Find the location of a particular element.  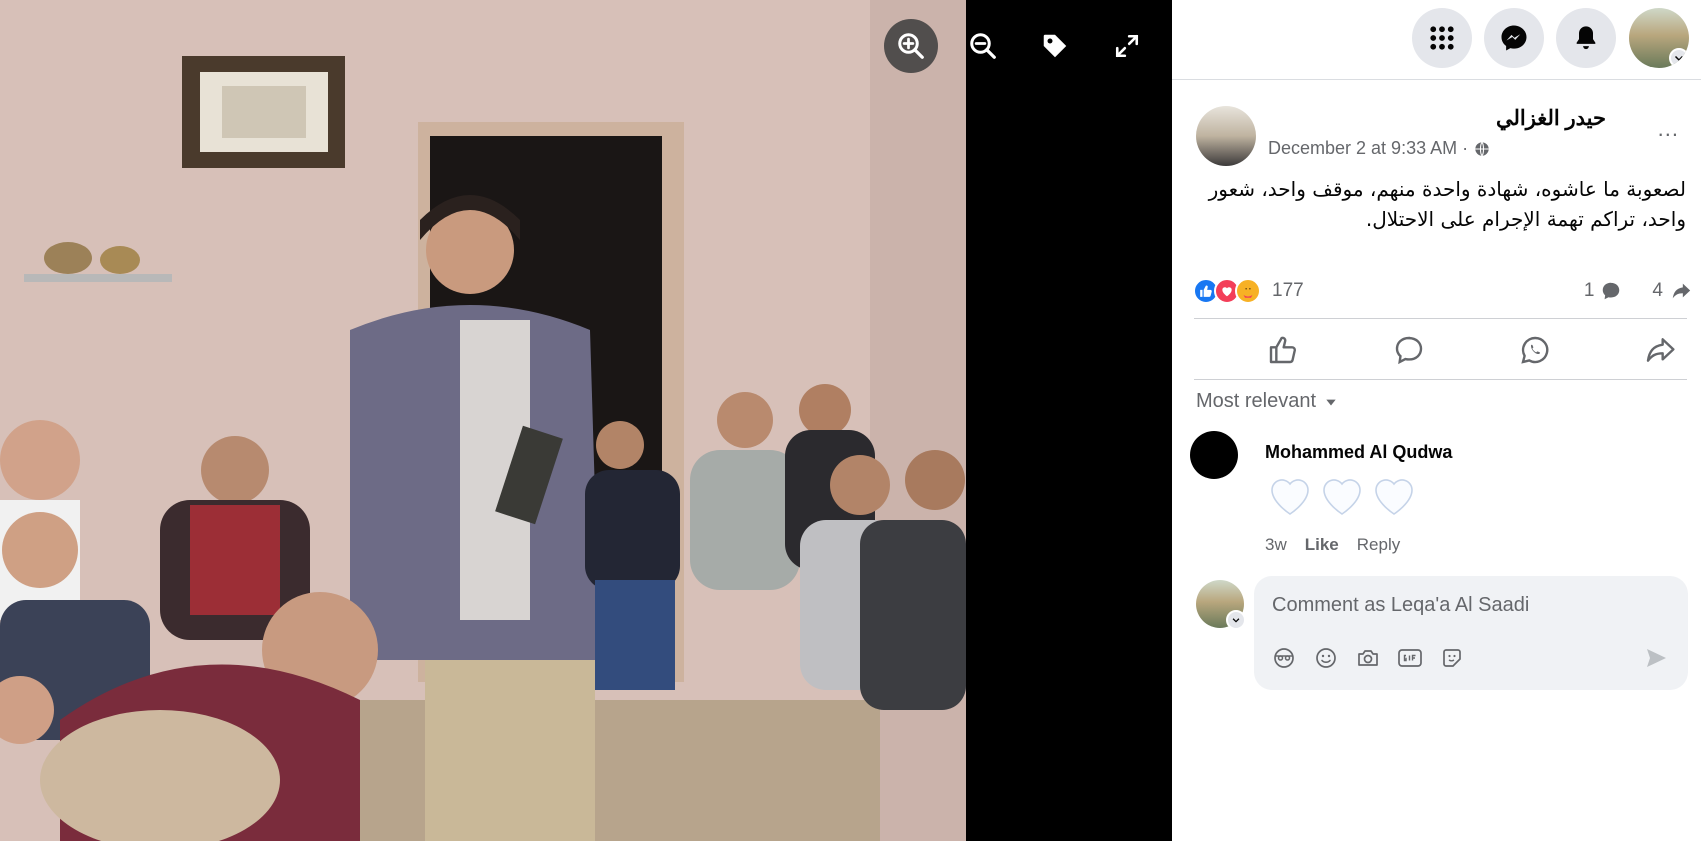

comment-action is located at coordinates (1409, 350).